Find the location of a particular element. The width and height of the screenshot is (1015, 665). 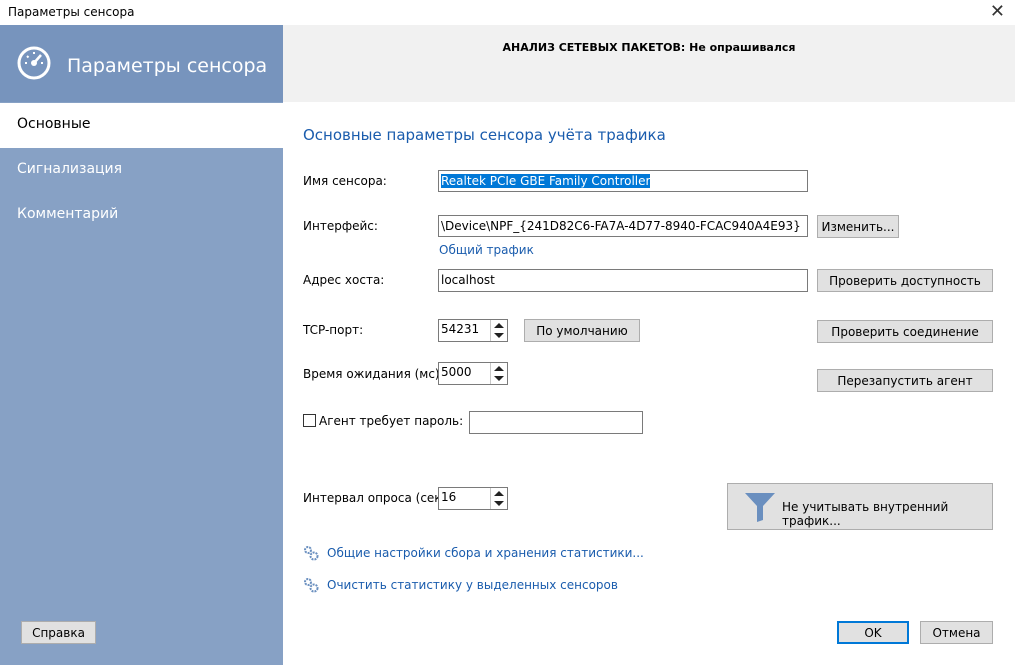

ok-button: OK is located at coordinates (873, 632).